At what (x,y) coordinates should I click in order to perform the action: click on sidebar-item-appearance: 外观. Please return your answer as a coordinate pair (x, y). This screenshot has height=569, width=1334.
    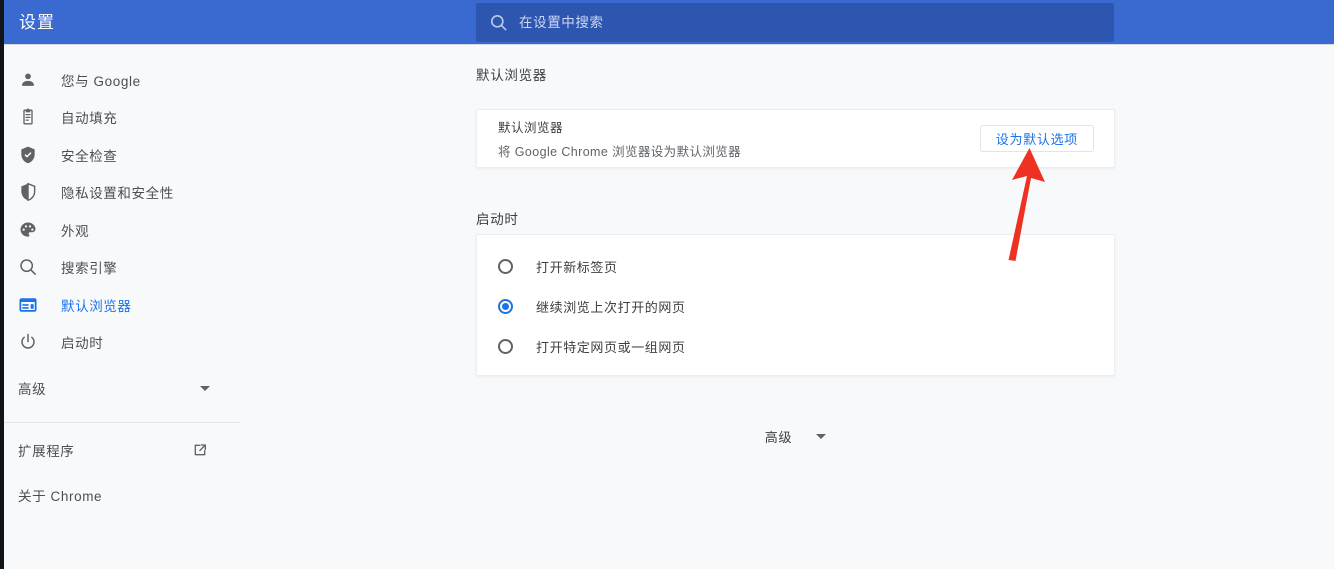
    Looking at the image, I should click on (120, 230).